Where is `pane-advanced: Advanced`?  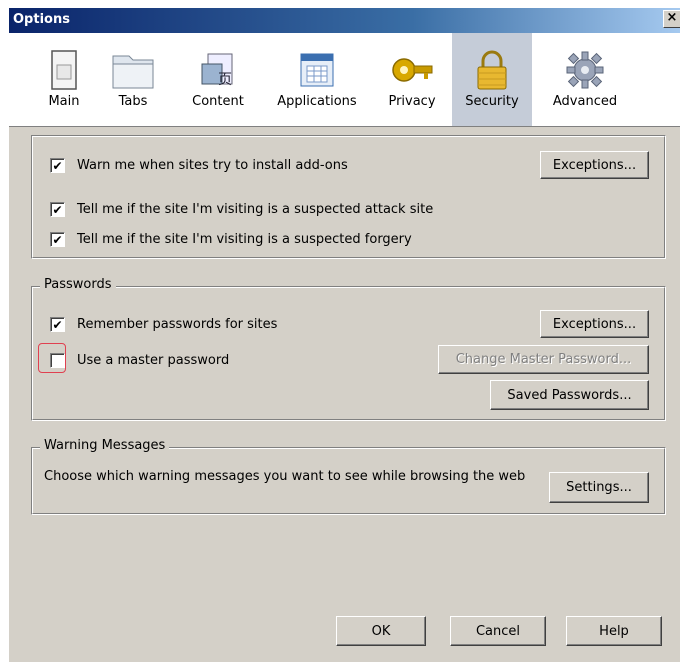 pane-advanced: Advanced is located at coordinates (585, 79).